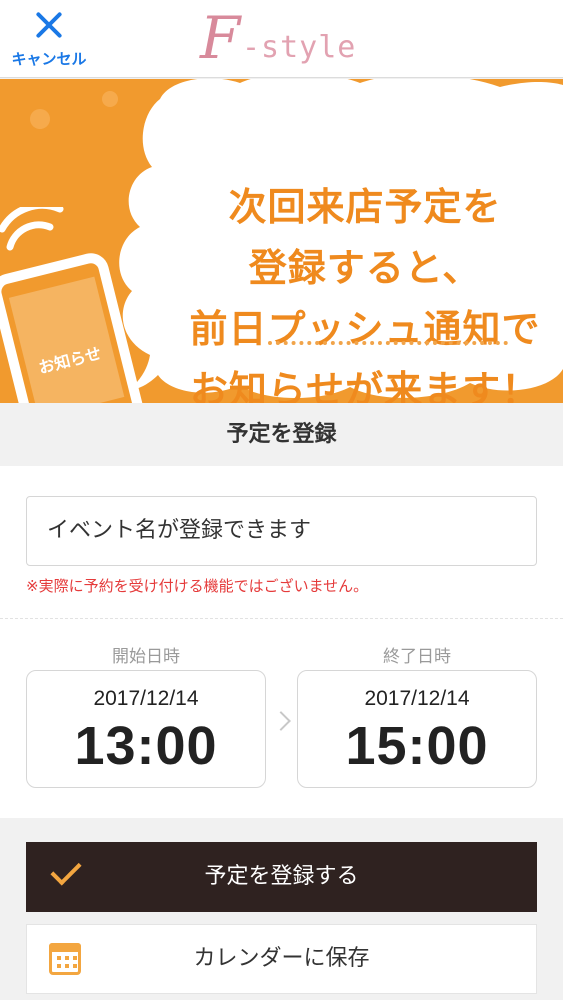 The width and height of the screenshot is (563, 1000). I want to click on app-header: キャンセル F -style, so click(281, 39).